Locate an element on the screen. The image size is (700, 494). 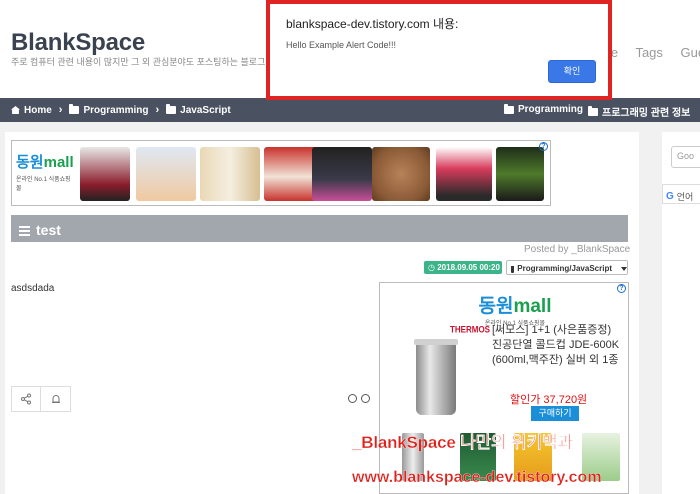
chevron-down-icon is located at coordinates (624, 268).